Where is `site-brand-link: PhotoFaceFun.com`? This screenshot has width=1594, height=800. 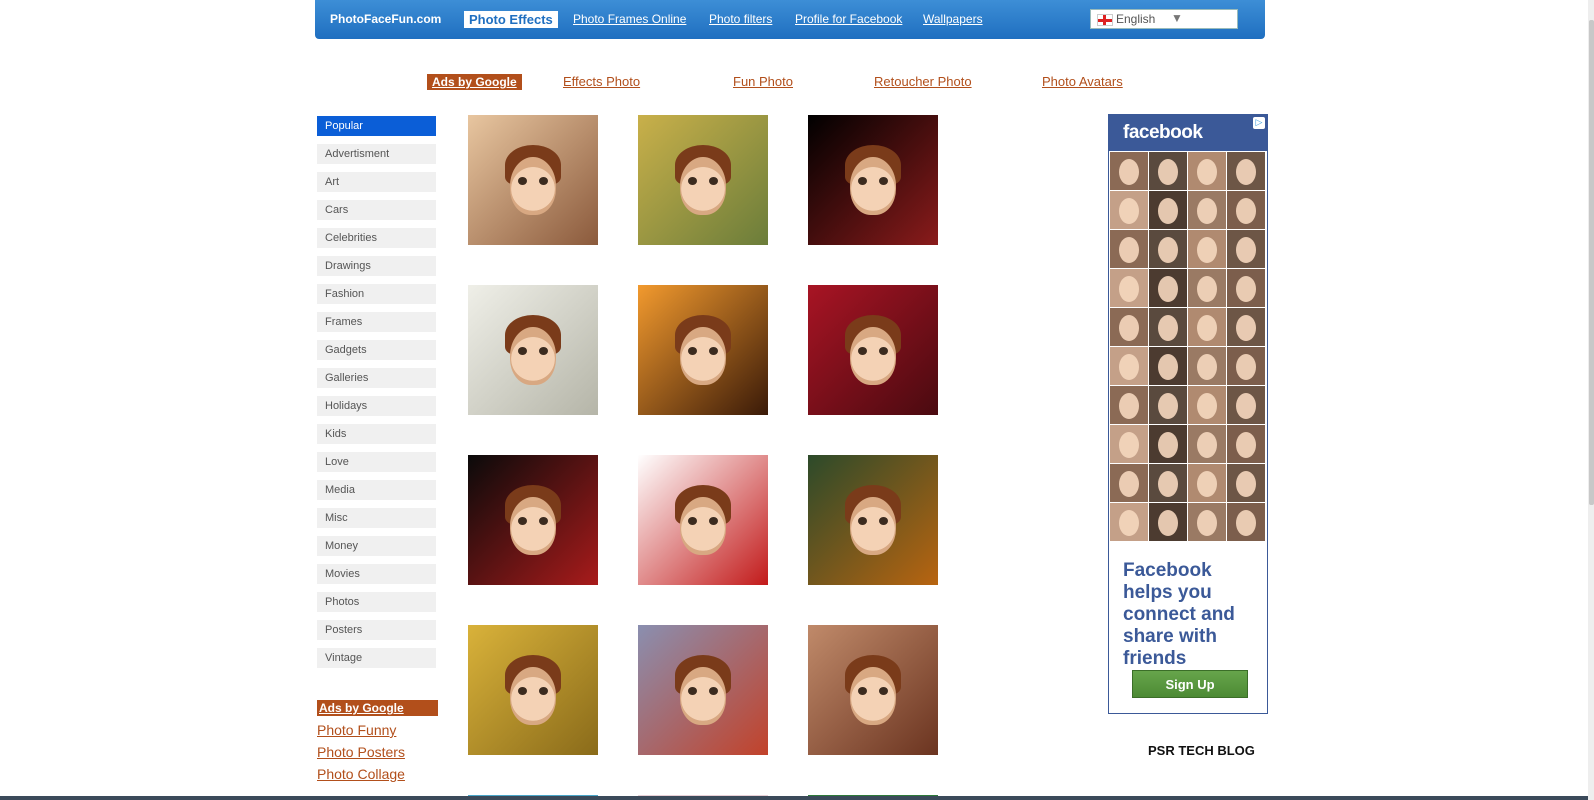 site-brand-link: PhotoFaceFun.com is located at coordinates (385, 19).